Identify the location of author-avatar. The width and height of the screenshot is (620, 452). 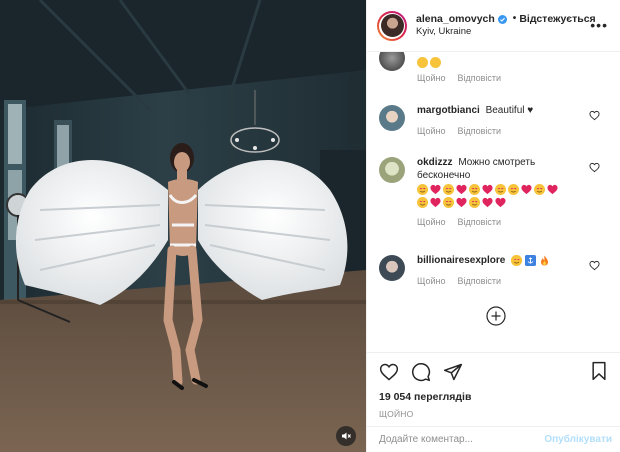
(392, 25).